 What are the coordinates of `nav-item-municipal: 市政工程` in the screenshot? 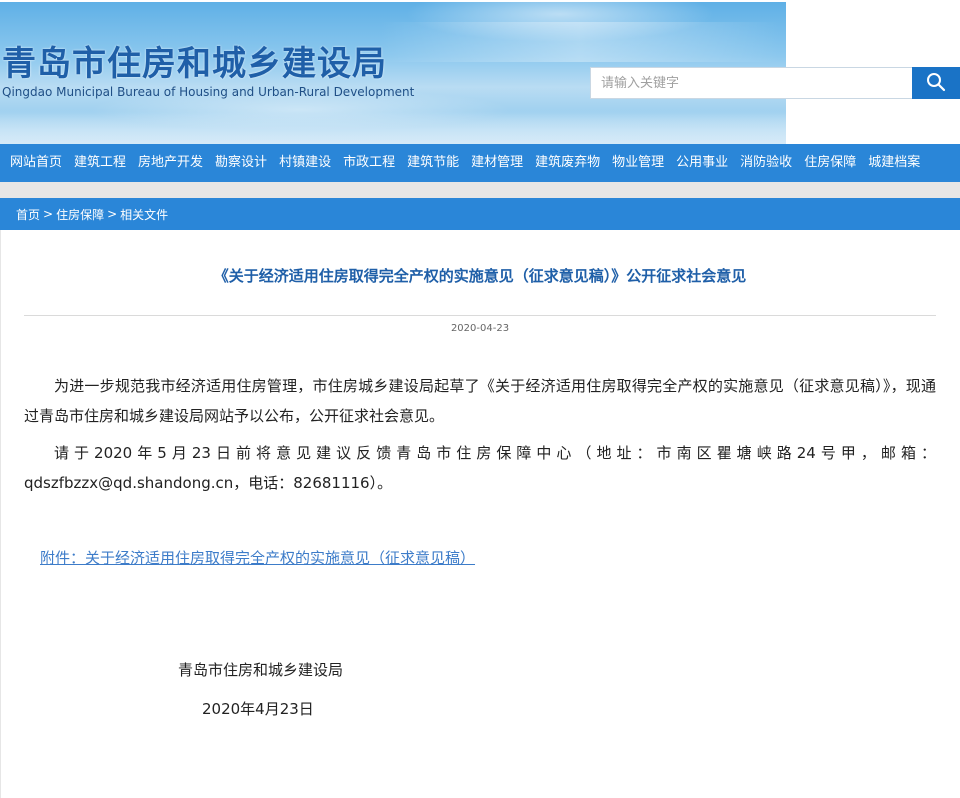 It's located at (369, 163).